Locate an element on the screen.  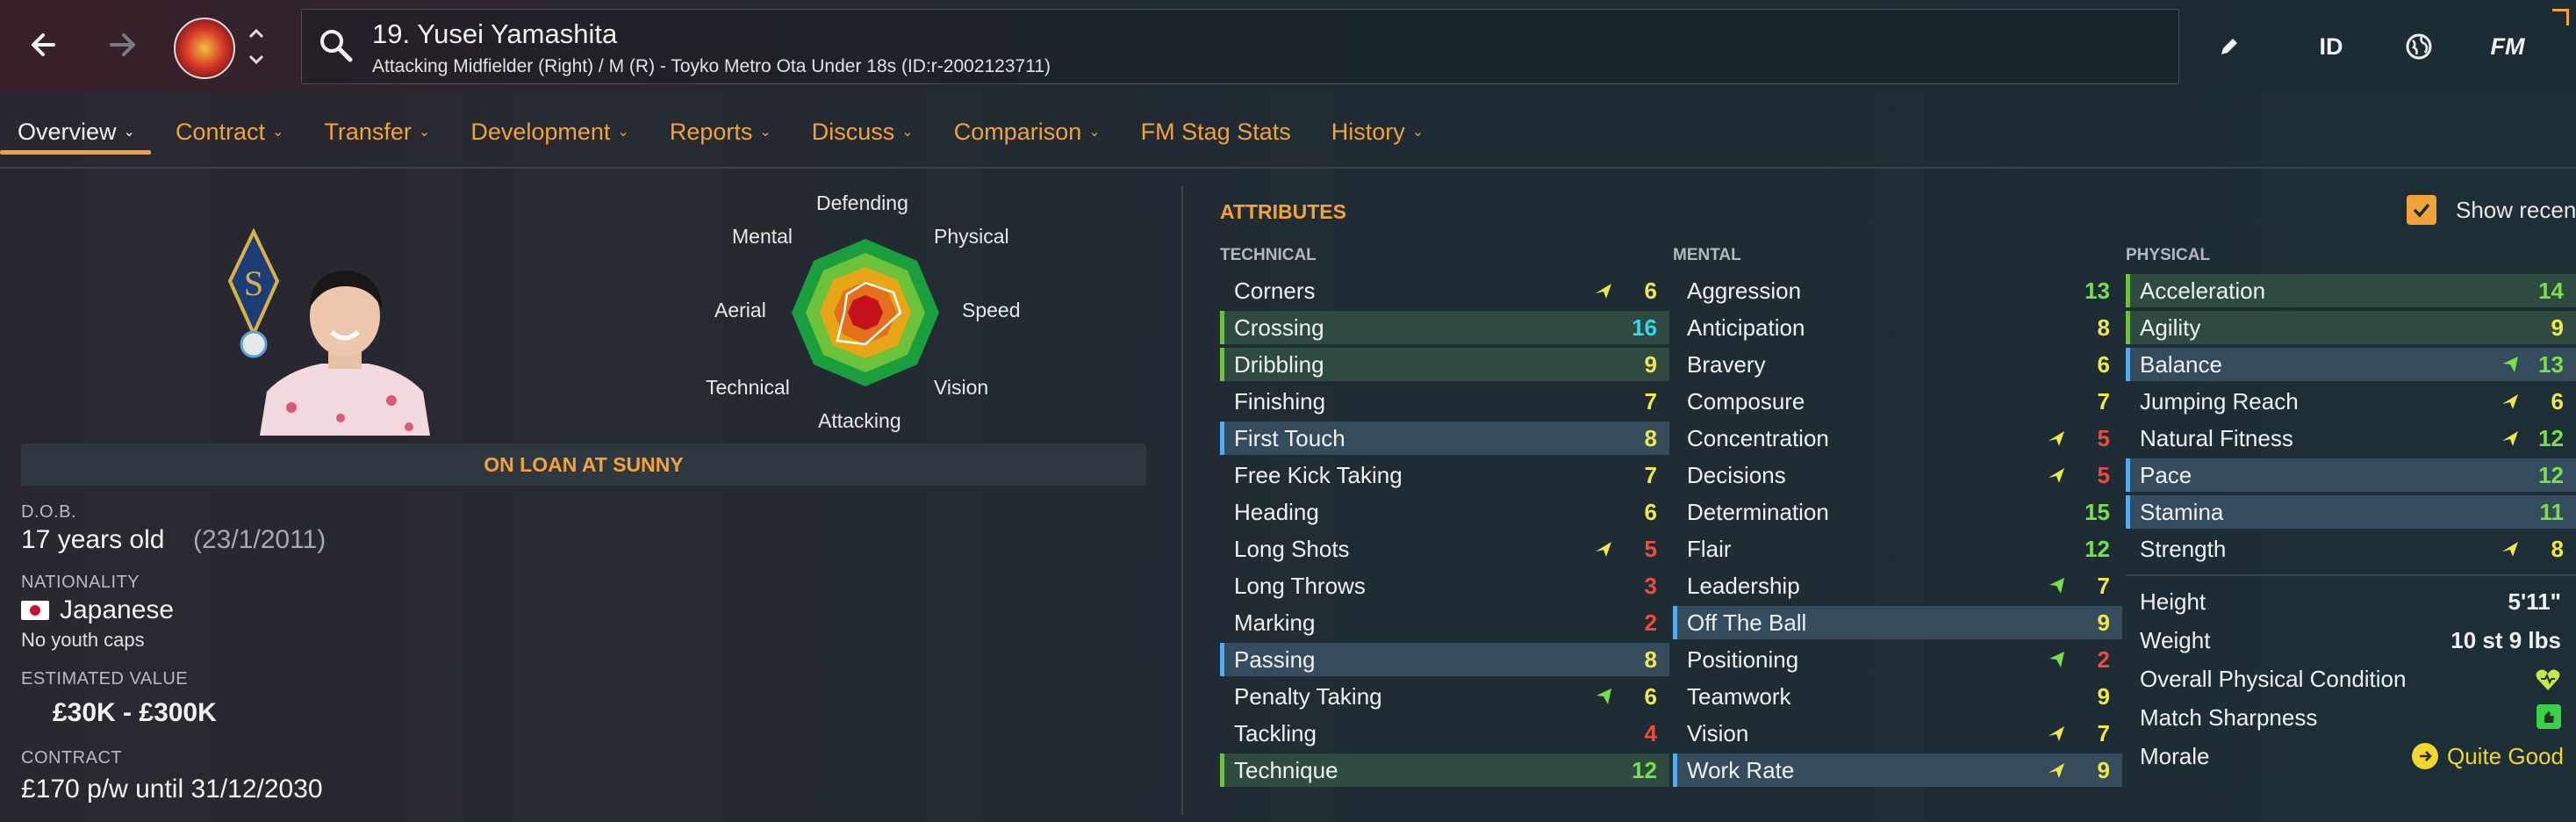
back-arrow-icon is located at coordinates (45, 45).